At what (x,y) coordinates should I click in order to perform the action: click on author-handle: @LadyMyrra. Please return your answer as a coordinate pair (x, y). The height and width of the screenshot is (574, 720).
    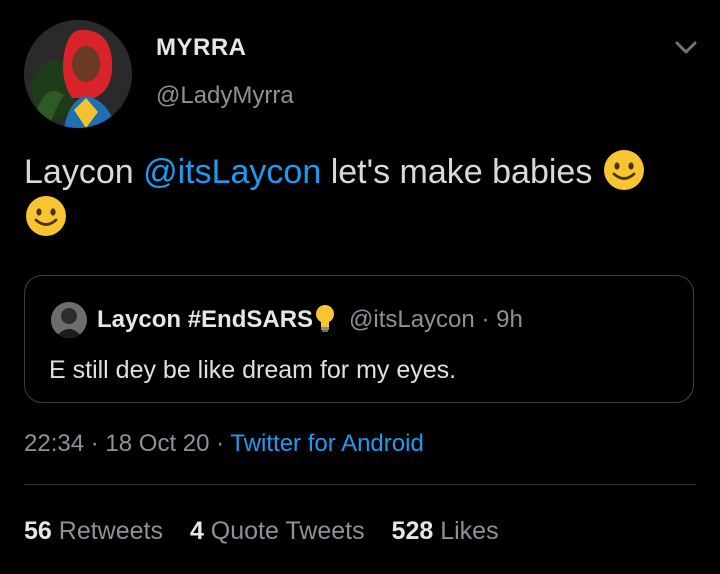
    Looking at the image, I should click on (225, 96).